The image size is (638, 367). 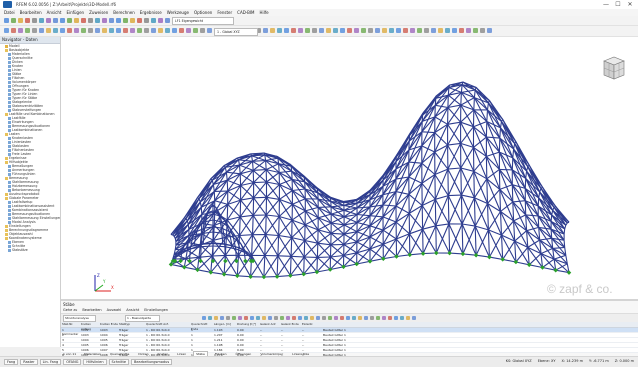 What do you see at coordinates (618, 4) in the screenshot?
I see `maximize-button: ☐` at bounding box center [618, 4].